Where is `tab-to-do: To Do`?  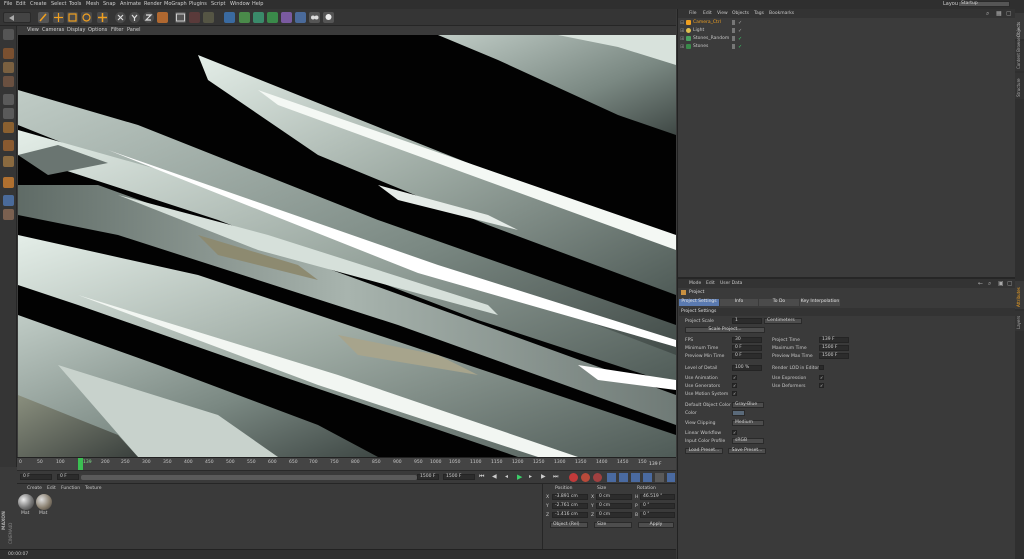 tab-to-do: To Do is located at coordinates (779, 302).